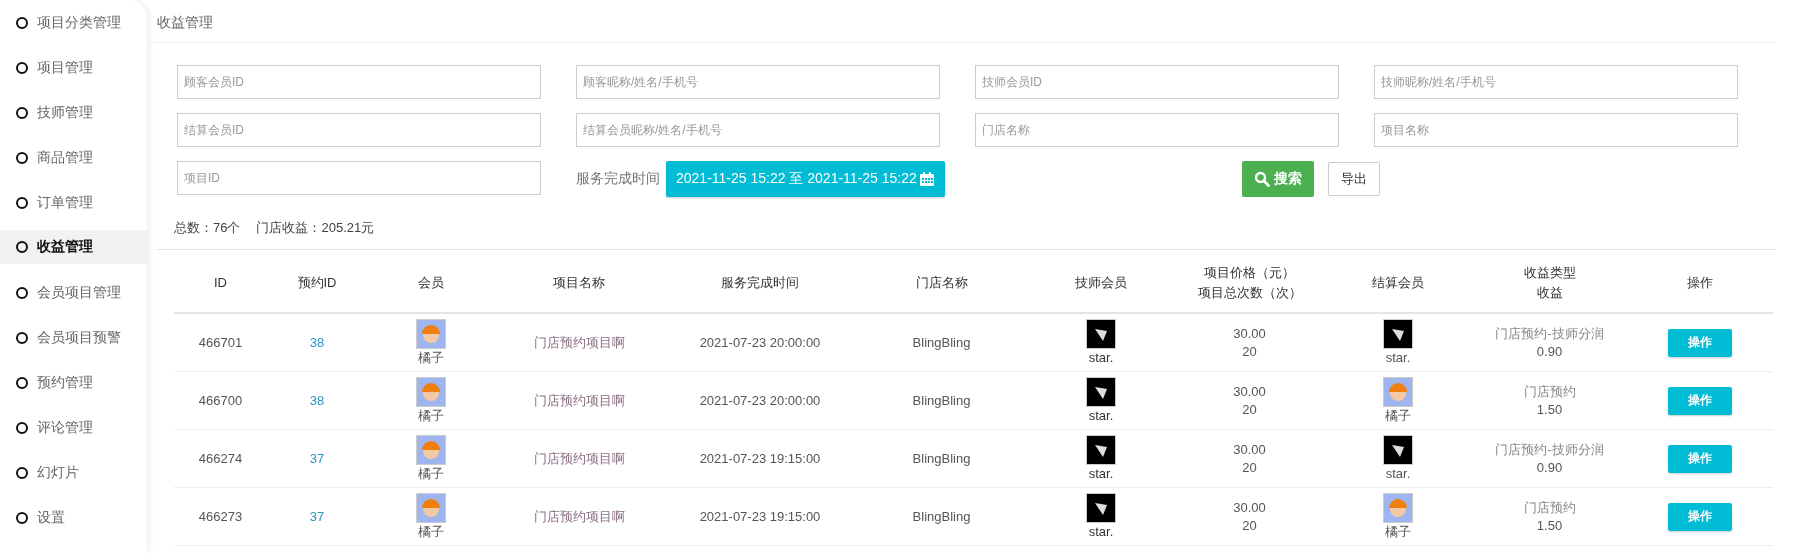 The width and height of the screenshot is (1802, 553). Describe the element at coordinates (73, 292) in the screenshot. I see `sidebar-item: 会员项目管理` at that location.